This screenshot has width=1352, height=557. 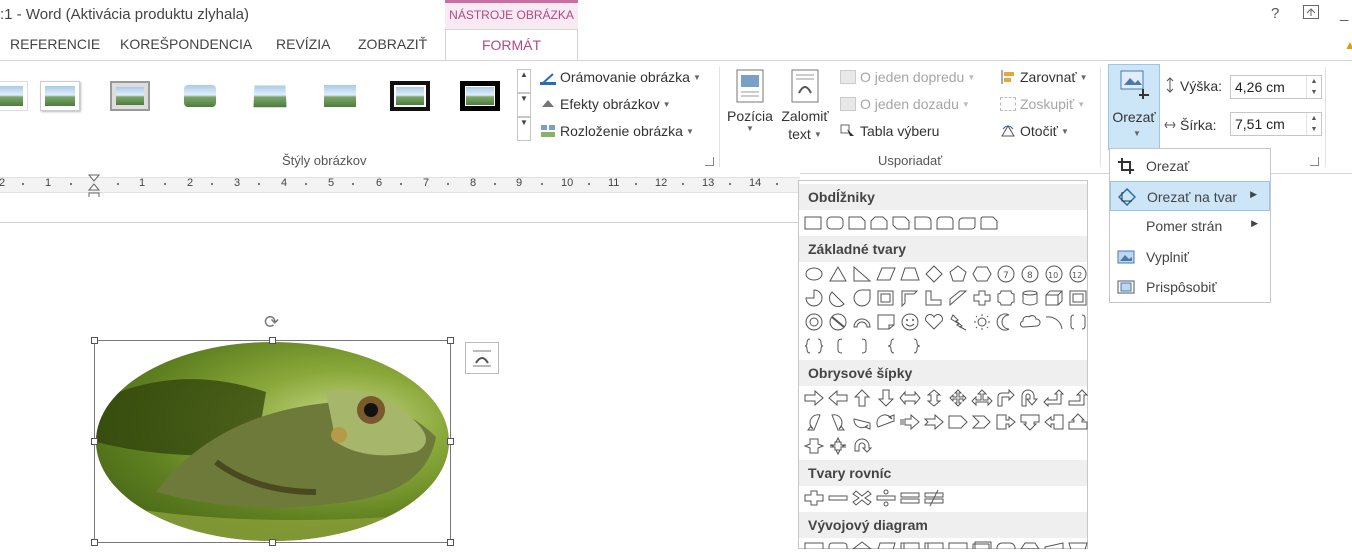 What do you see at coordinates (934, 322) in the screenshot?
I see `heart-shape-icon` at bounding box center [934, 322].